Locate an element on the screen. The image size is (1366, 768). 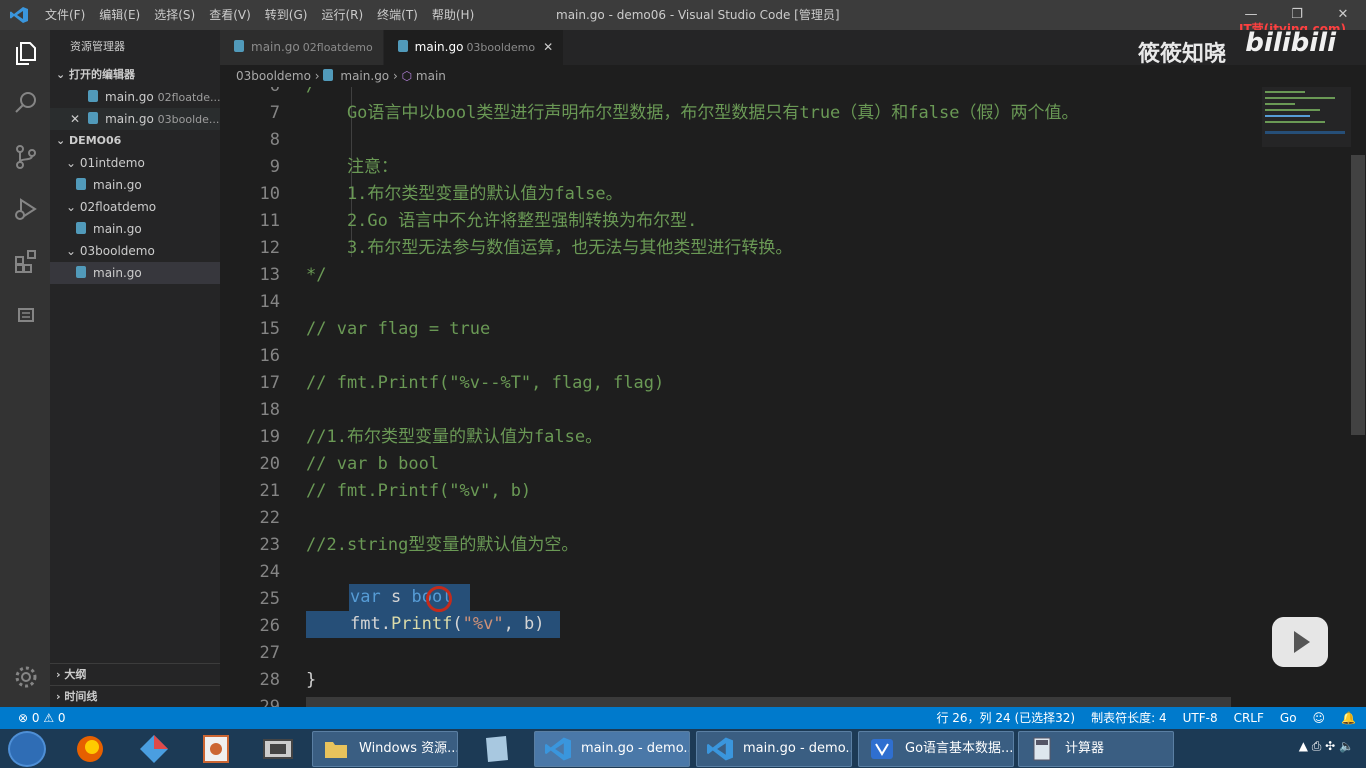
code-line: // var b bool is located at coordinates (373, 464).